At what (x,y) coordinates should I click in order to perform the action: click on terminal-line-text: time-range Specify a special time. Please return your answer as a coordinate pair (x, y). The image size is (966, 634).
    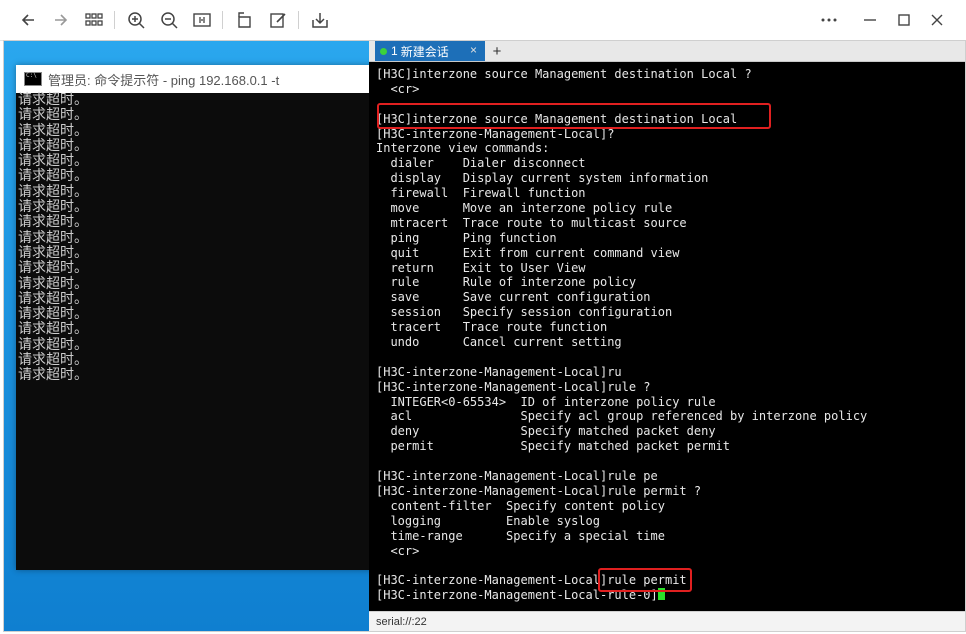
    Looking at the image, I should click on (520, 535).